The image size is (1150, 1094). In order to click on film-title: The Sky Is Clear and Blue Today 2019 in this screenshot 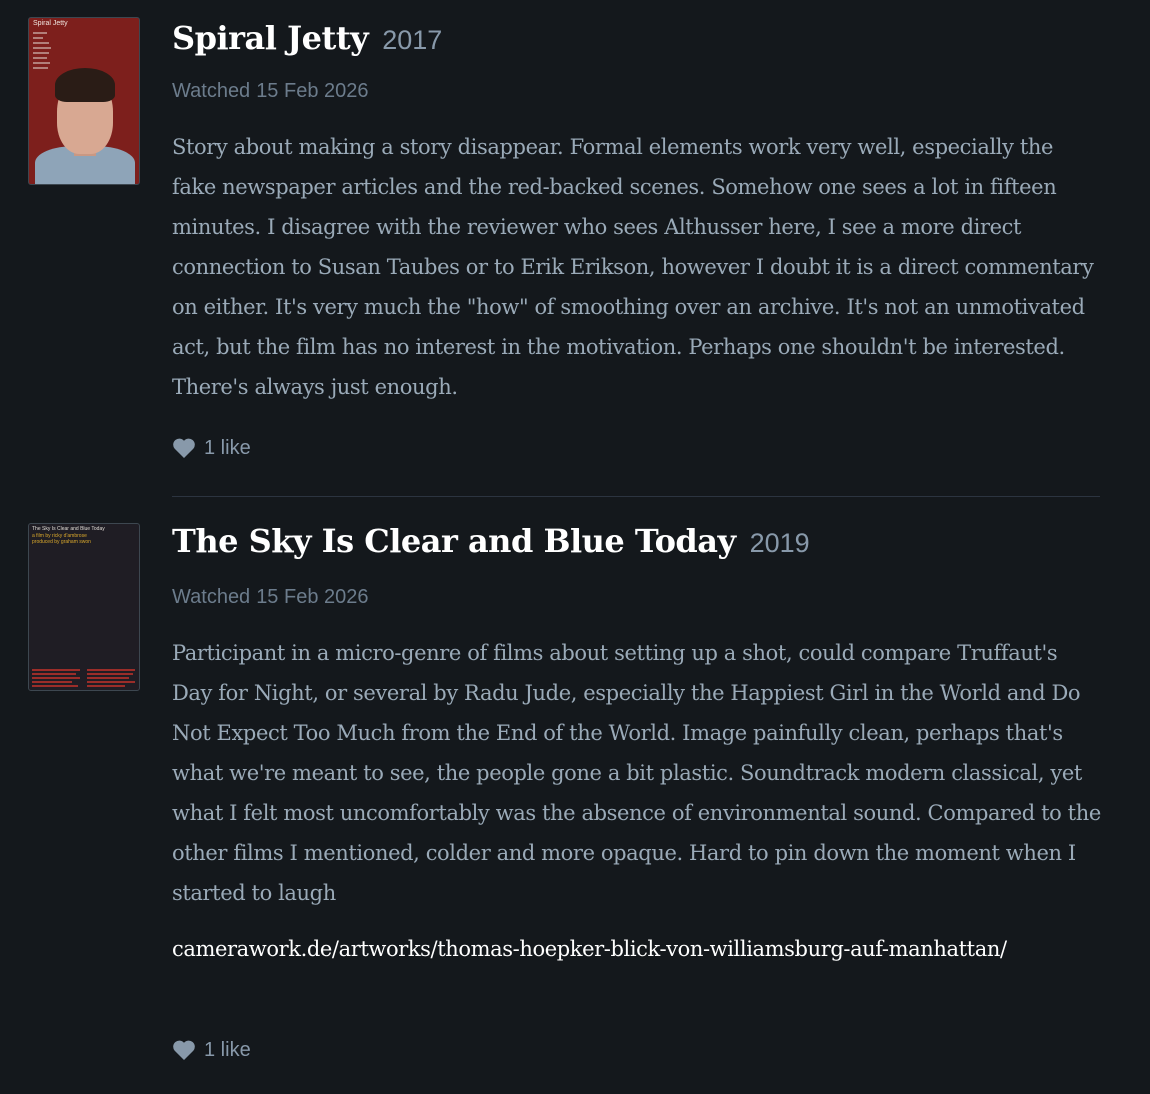, I will do `click(491, 541)`.